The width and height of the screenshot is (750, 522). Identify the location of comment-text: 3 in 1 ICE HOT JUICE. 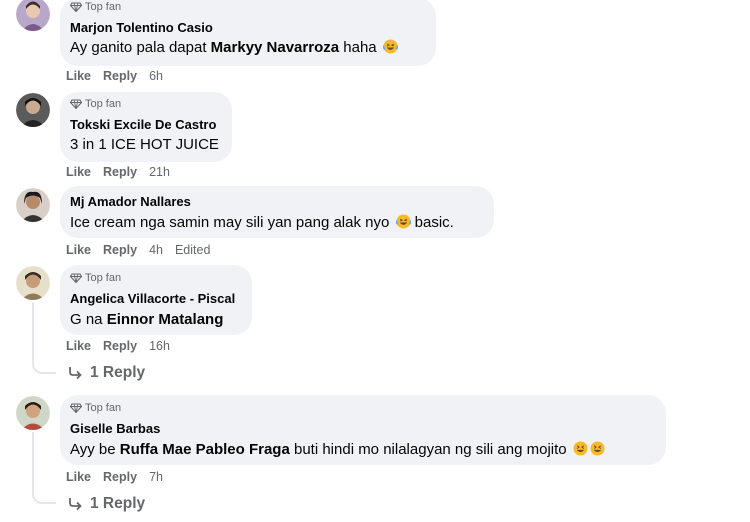
(144, 144).